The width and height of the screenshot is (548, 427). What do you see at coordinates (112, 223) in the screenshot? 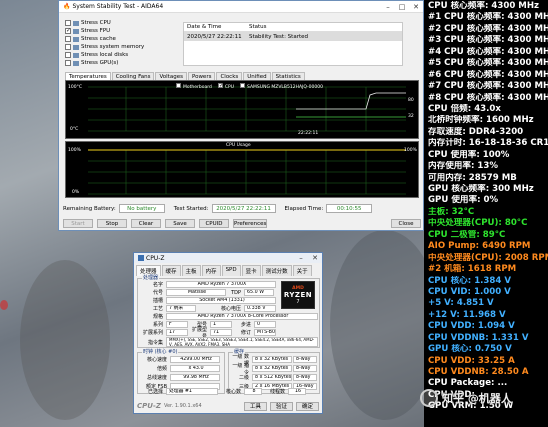
I see `stop-button: Stop` at bounding box center [112, 223].